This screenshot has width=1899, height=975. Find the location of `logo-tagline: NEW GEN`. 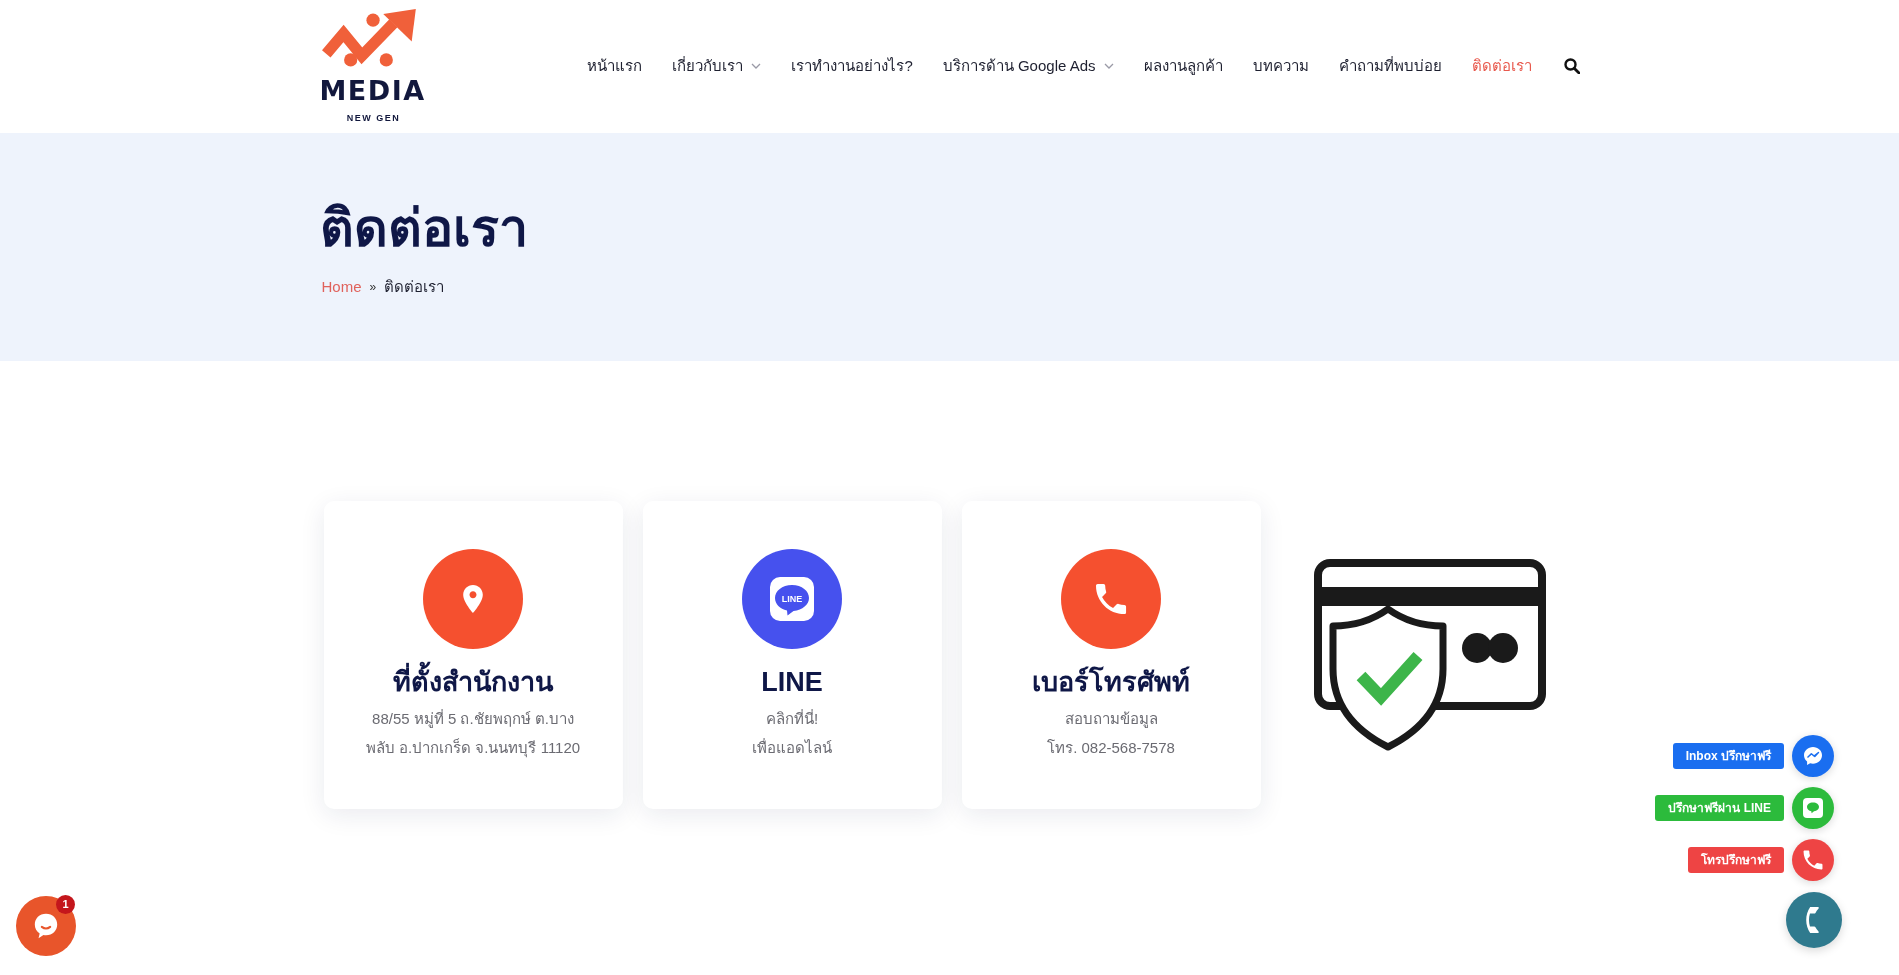

logo-tagline: NEW GEN is located at coordinates (373, 118).